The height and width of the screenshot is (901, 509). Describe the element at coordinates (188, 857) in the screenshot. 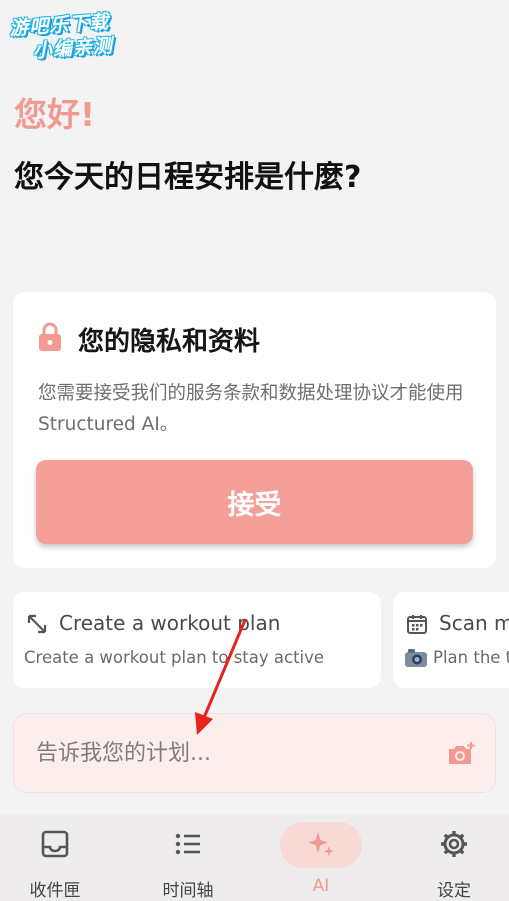

I see `nav-item-timeline: 时间轴` at that location.